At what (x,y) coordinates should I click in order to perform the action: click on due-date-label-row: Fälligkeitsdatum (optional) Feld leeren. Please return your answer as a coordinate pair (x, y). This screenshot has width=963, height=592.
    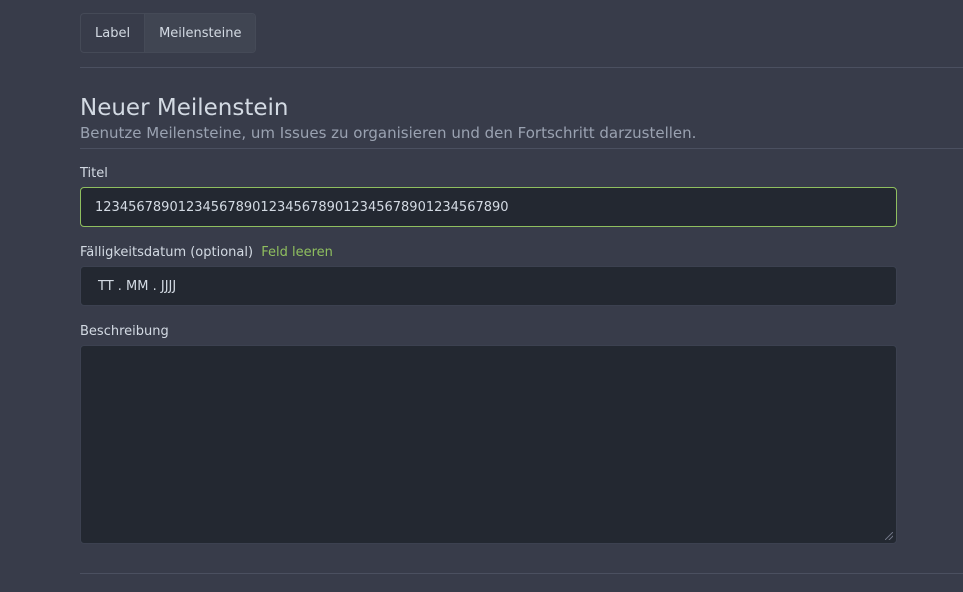
    Looking at the image, I should click on (206, 253).